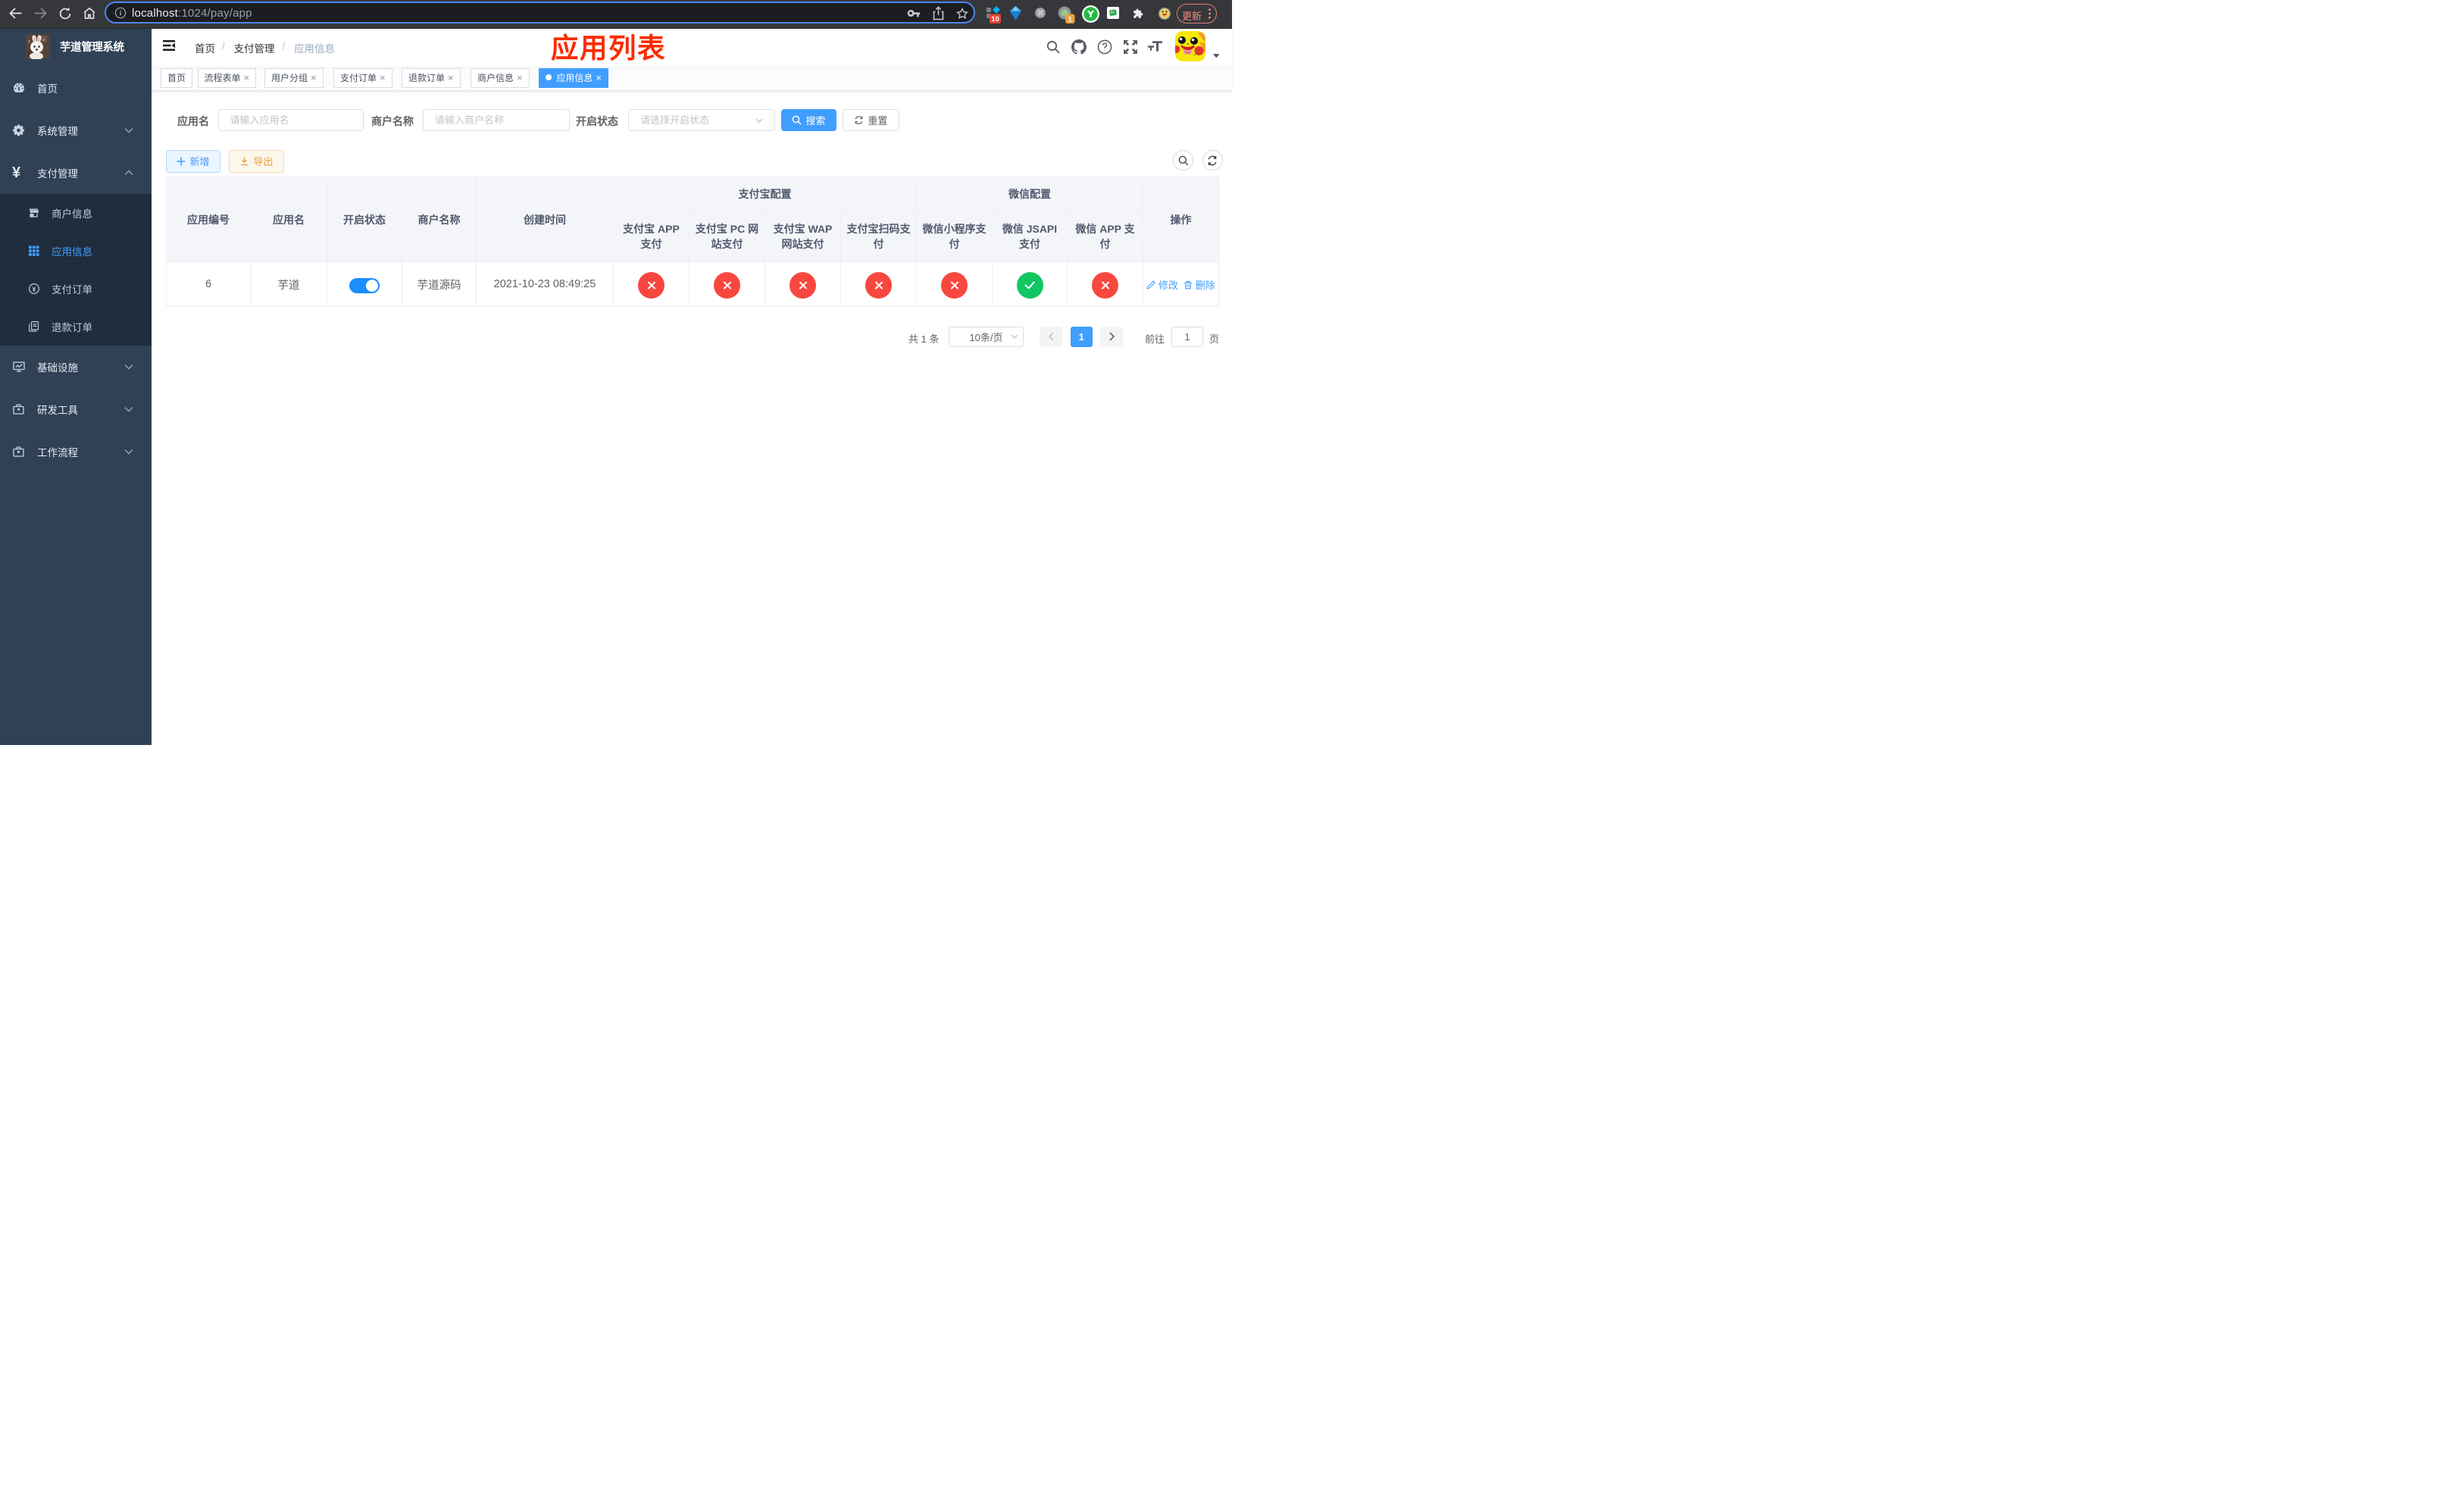  I want to click on svg-text: 1, so click(1070, 19).